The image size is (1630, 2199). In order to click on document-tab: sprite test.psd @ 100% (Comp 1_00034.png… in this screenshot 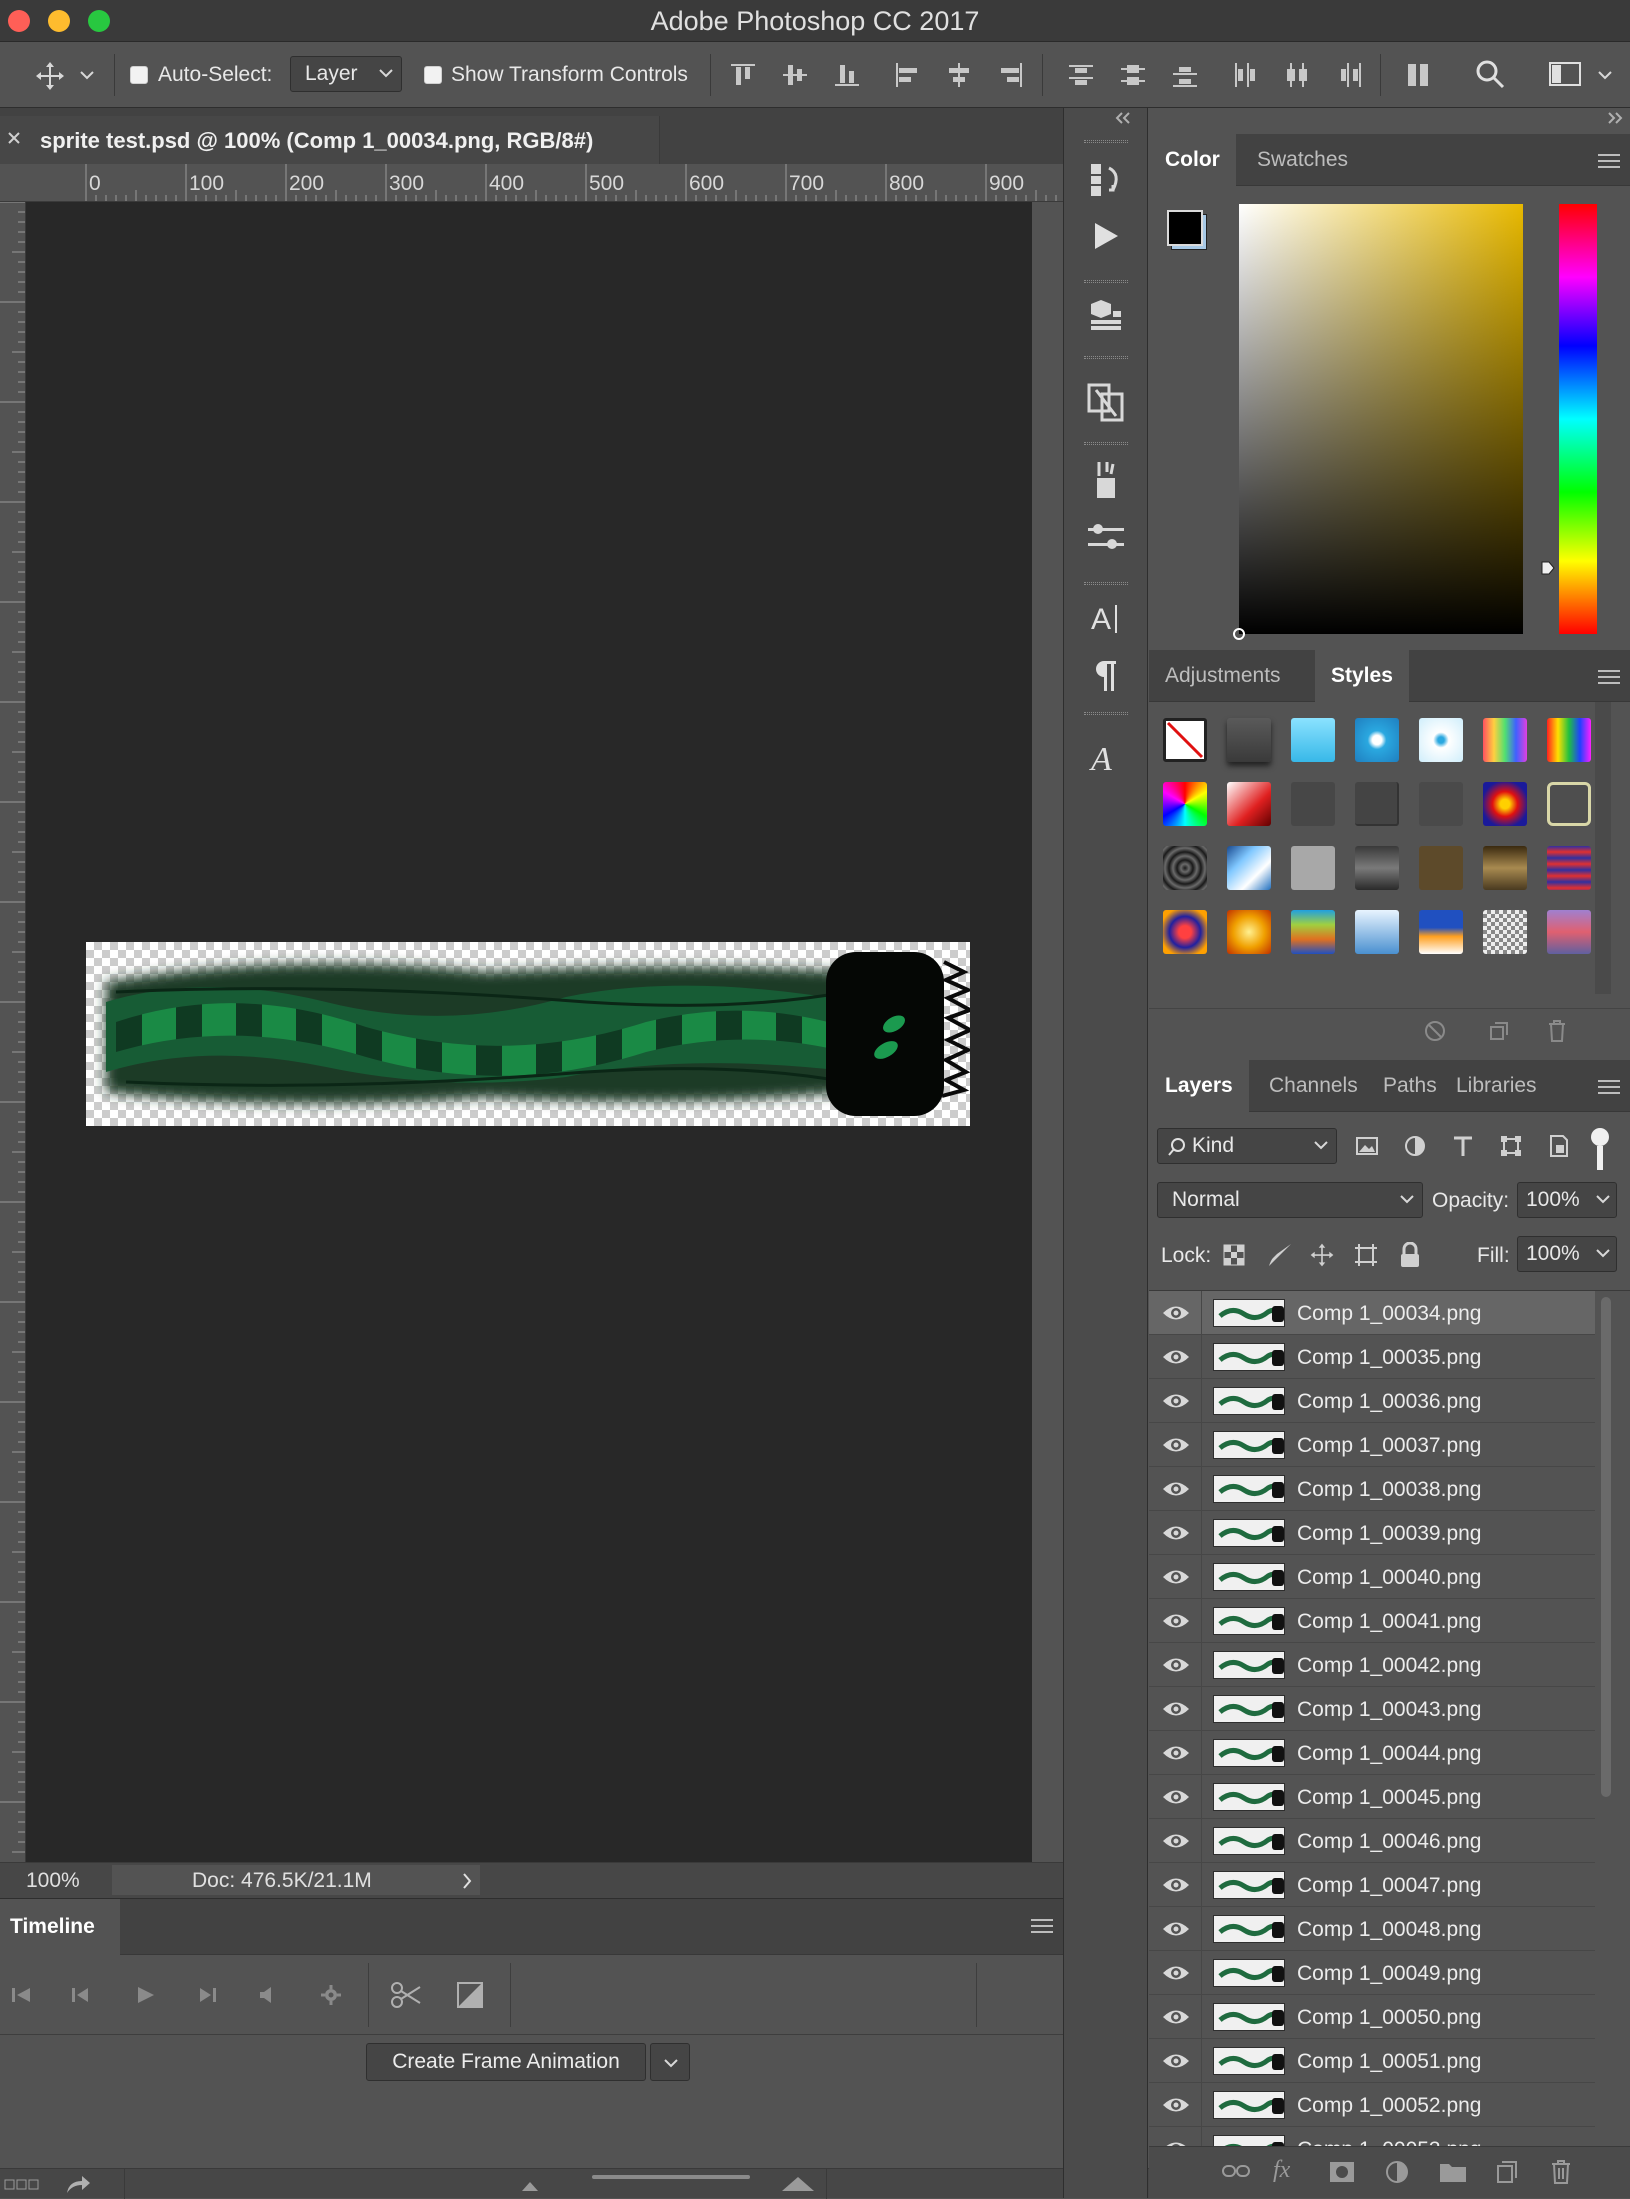, I will do `click(330, 140)`.